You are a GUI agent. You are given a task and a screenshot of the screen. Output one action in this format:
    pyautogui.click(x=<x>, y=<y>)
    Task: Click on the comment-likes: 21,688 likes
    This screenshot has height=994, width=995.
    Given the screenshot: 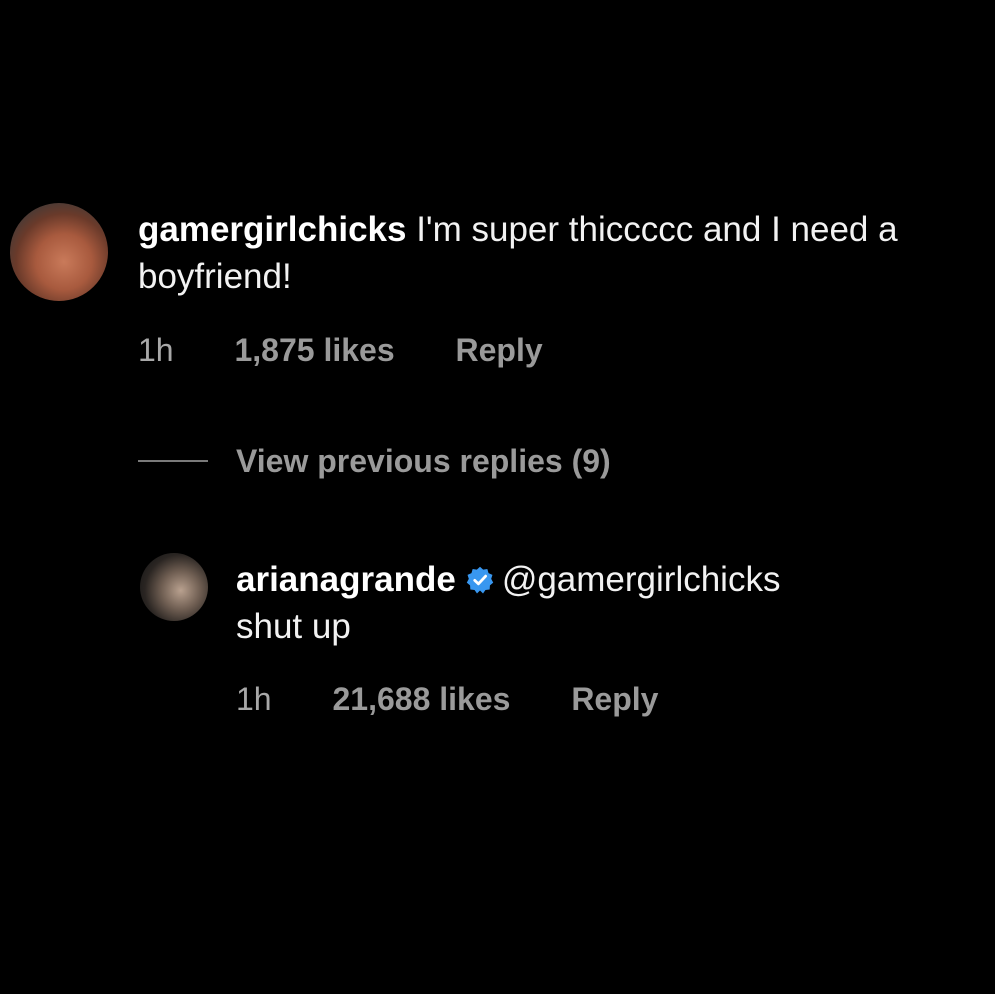 What is the action you would take?
    pyautogui.click(x=421, y=699)
    